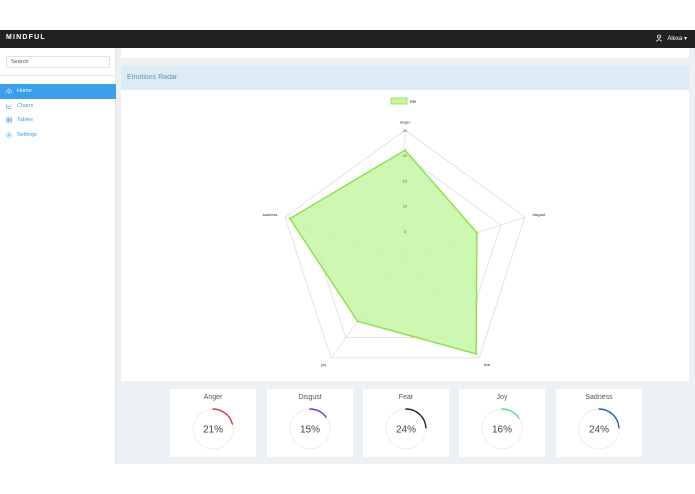 This screenshot has width=695, height=494. What do you see at coordinates (347, 479) in the screenshot?
I see `page-bottom` at bounding box center [347, 479].